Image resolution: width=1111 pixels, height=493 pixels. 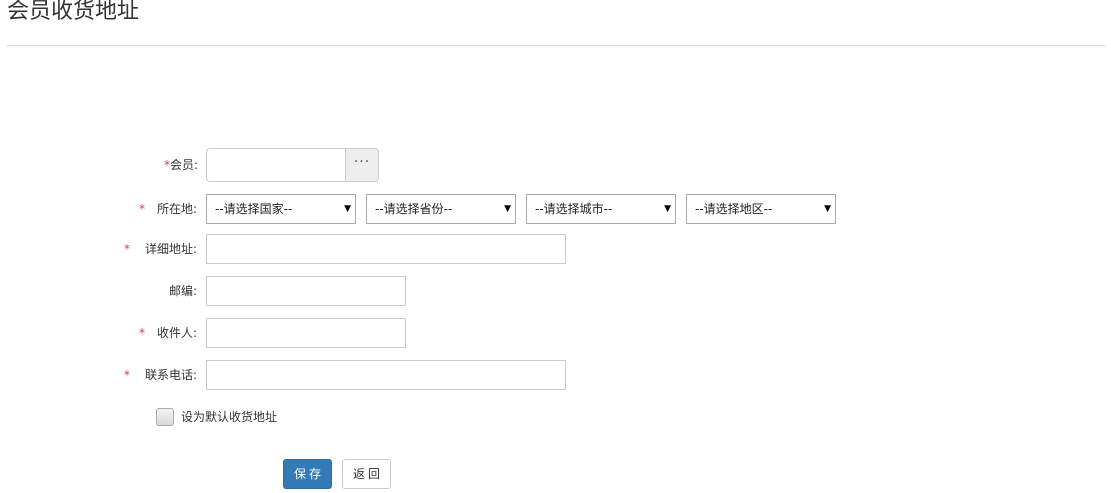 I want to click on member-input, so click(x=276, y=165).